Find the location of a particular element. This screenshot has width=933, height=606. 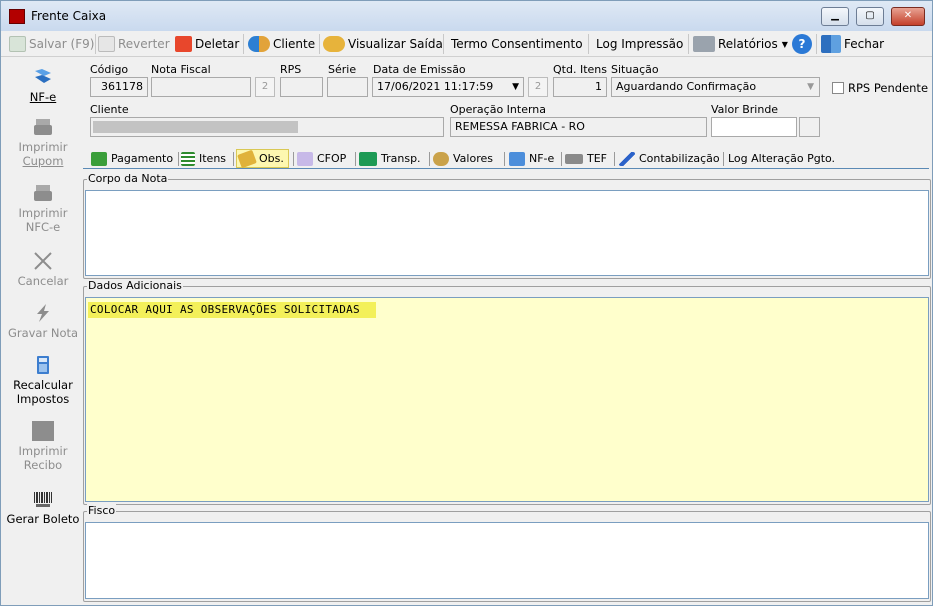

nfe-button: NF-e is located at coordinates (43, 85).